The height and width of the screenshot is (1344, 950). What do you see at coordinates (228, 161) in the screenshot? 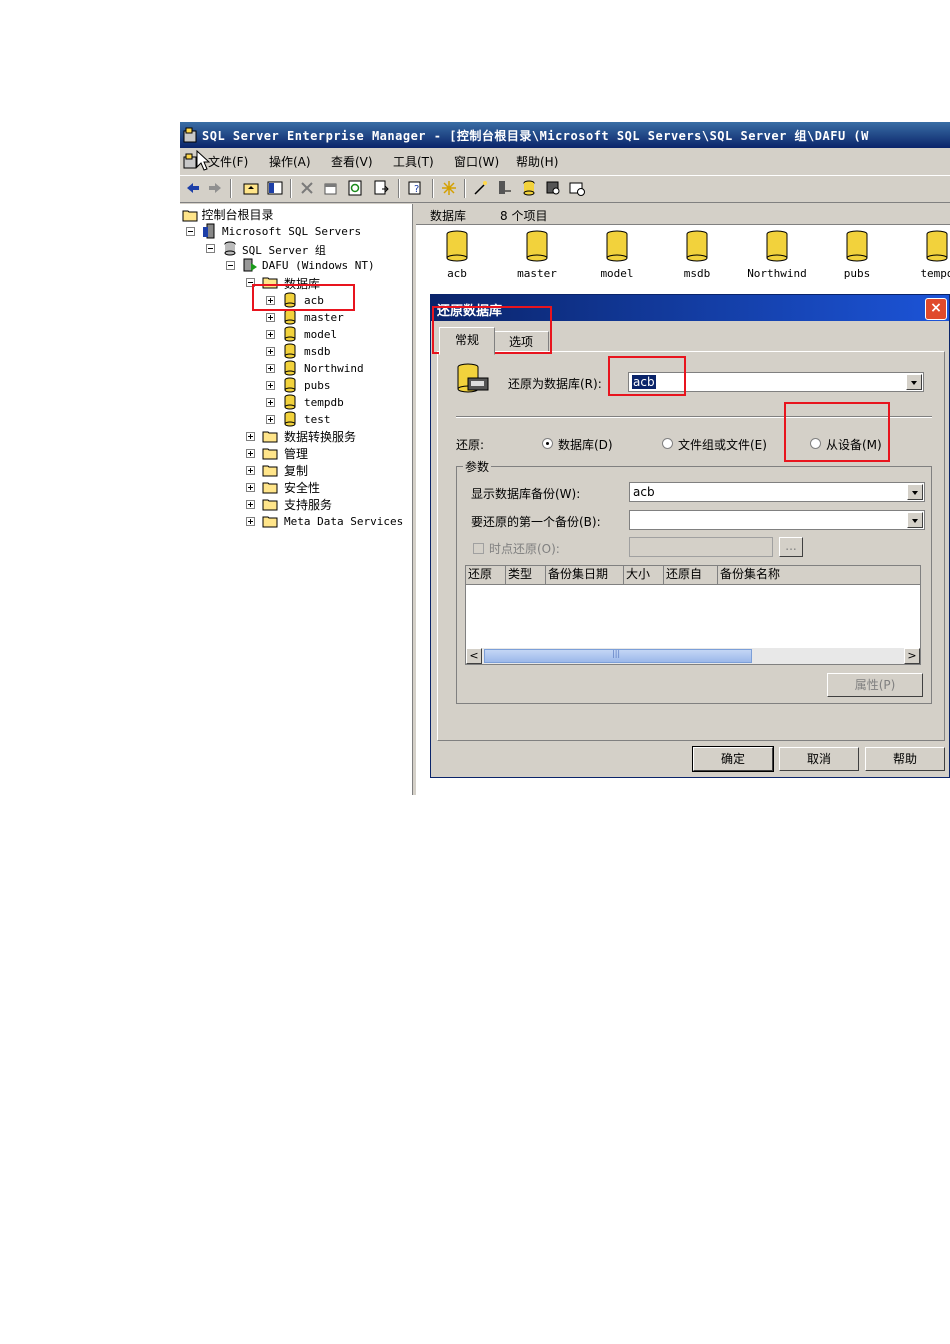
I see `menu-file: 文件(F)` at bounding box center [228, 161].